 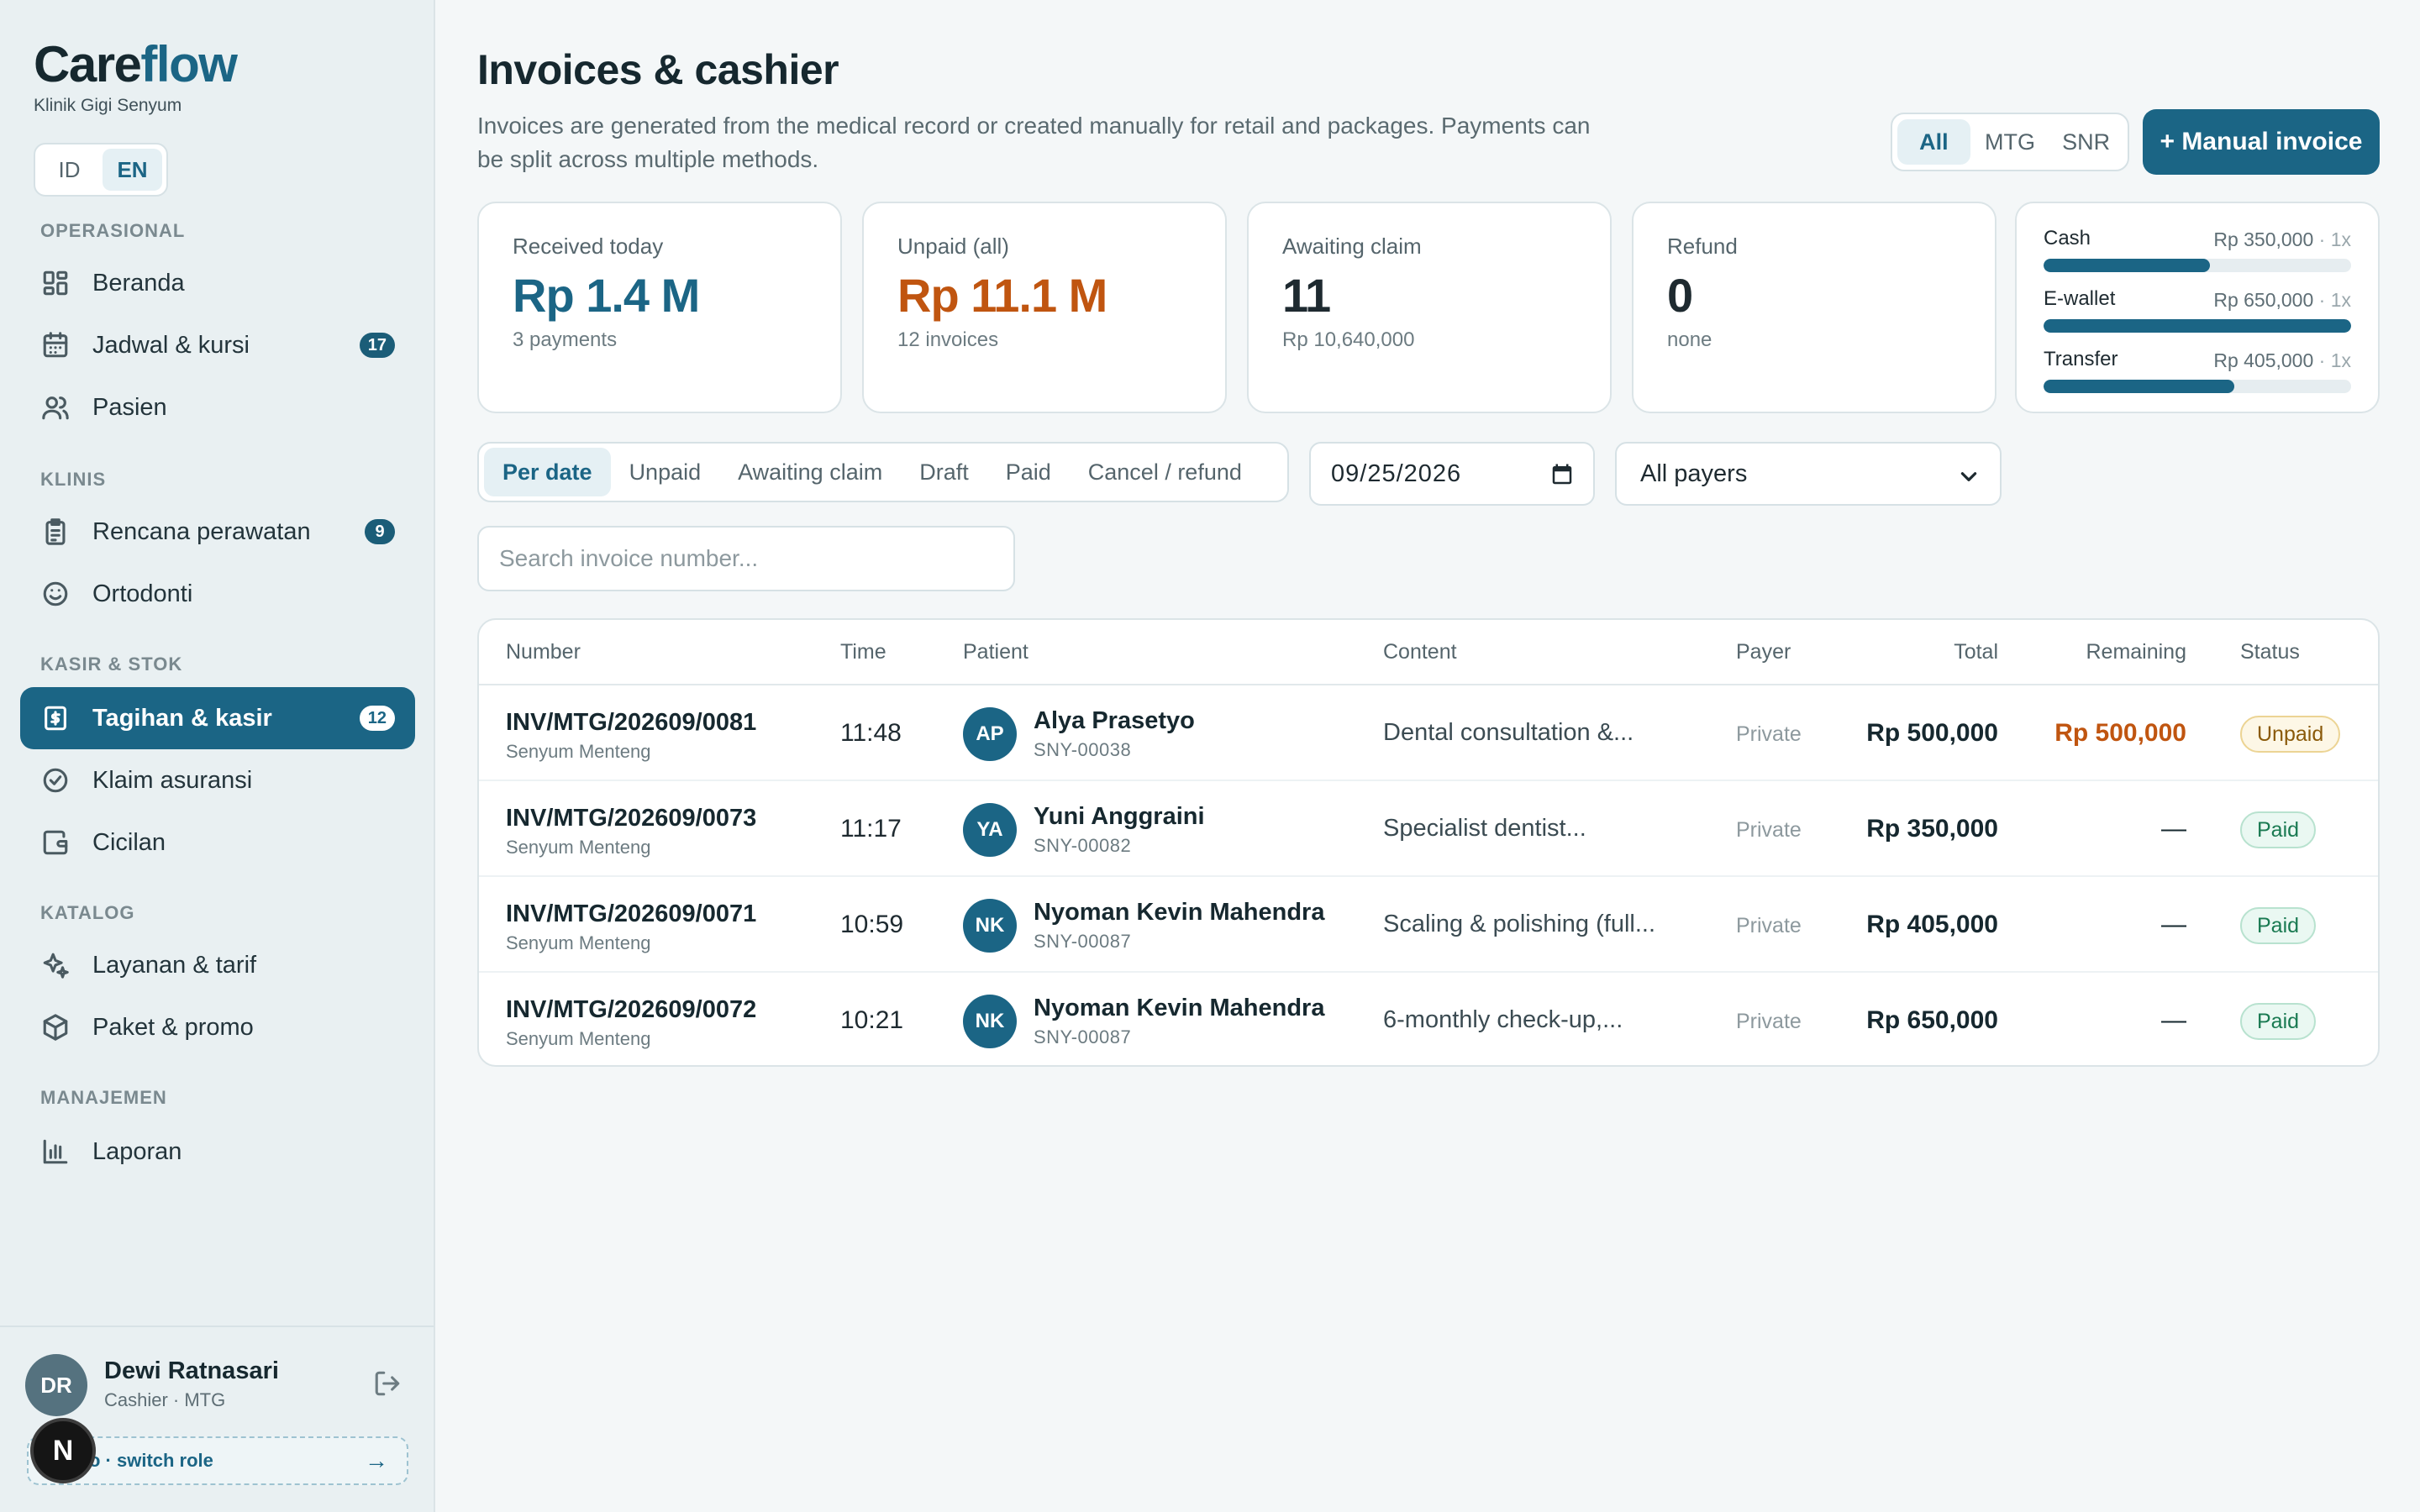 What do you see at coordinates (1083, 1036) in the screenshot?
I see `patient-id: SNY-00087` at bounding box center [1083, 1036].